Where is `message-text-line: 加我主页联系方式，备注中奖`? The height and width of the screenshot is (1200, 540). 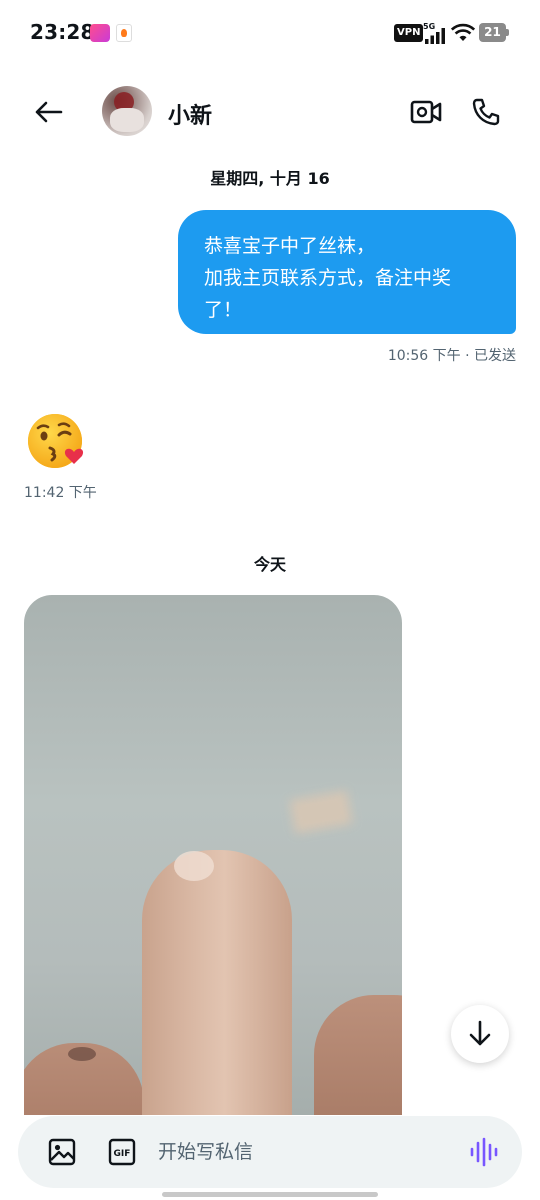
message-text-line: 加我主页联系方式，备注中奖 is located at coordinates (328, 278).